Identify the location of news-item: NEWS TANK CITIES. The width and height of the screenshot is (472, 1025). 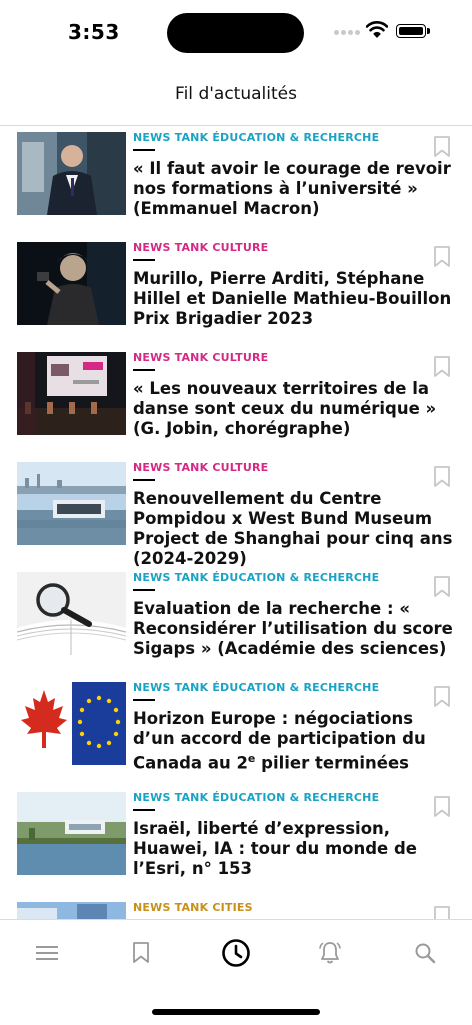
(236, 907).